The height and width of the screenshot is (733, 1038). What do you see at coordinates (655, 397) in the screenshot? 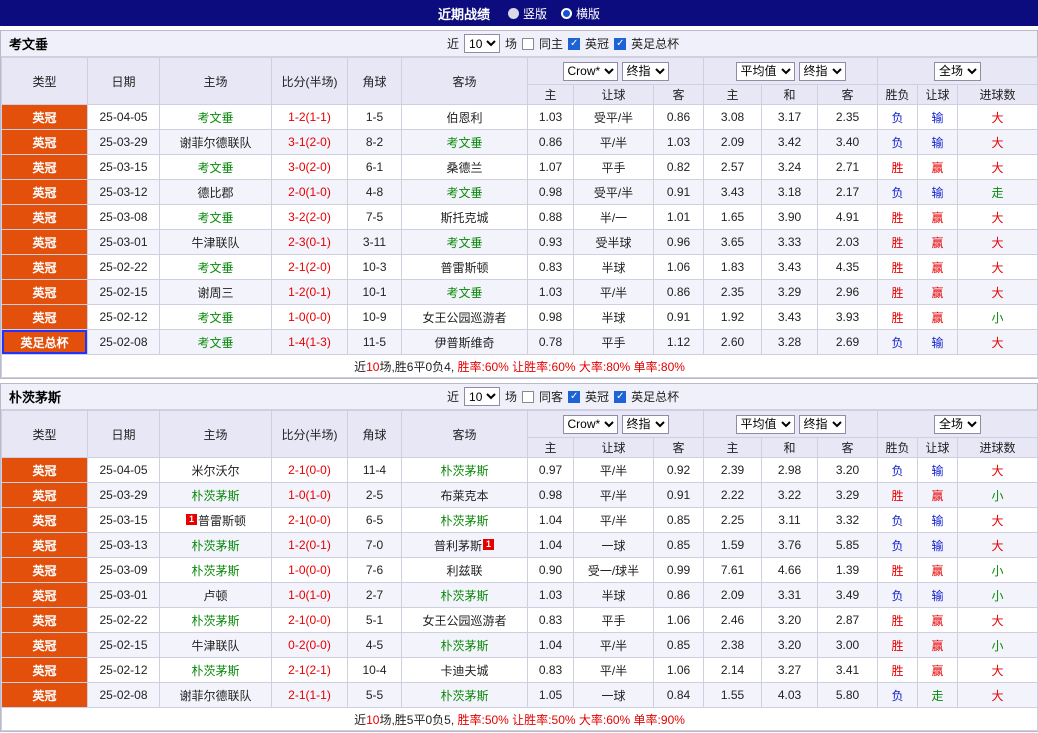
I see `league2-label: 英足总杯` at bounding box center [655, 397].